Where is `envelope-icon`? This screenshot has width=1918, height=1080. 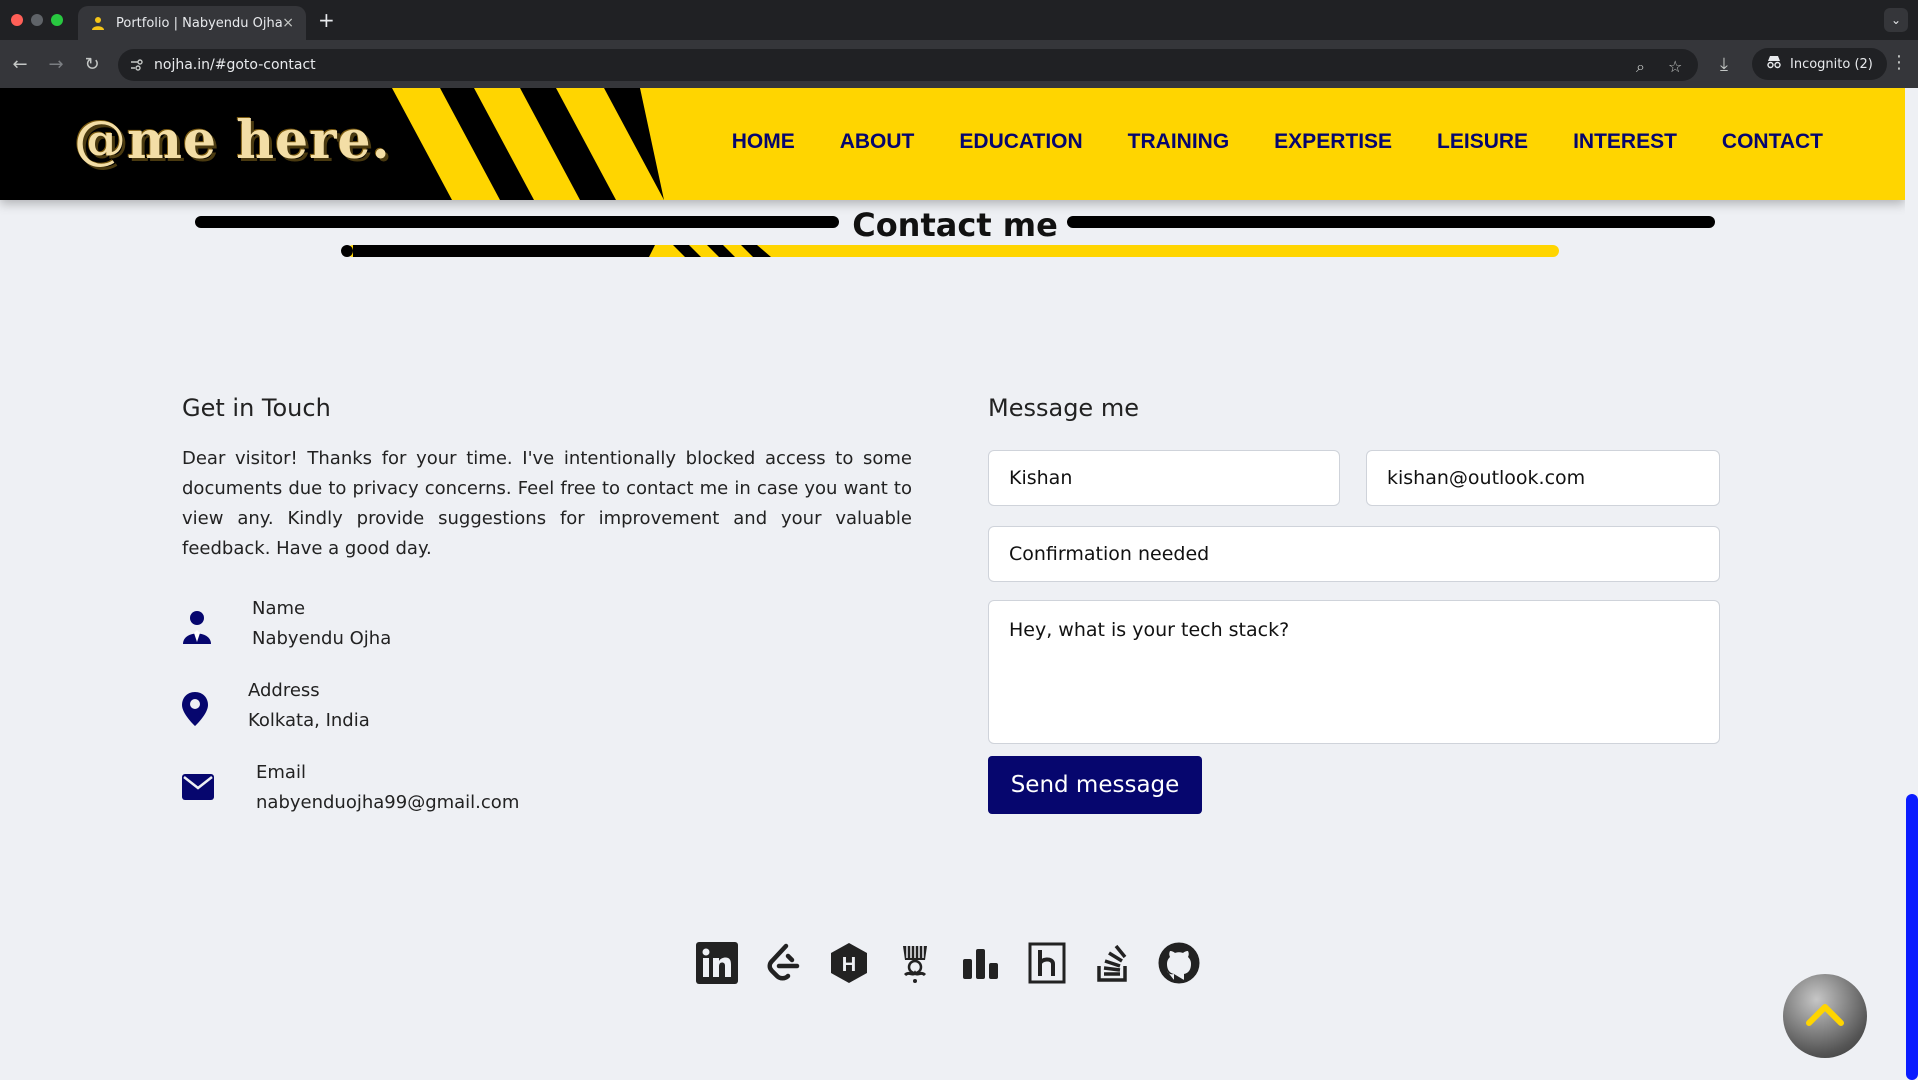
envelope-icon is located at coordinates (198, 790).